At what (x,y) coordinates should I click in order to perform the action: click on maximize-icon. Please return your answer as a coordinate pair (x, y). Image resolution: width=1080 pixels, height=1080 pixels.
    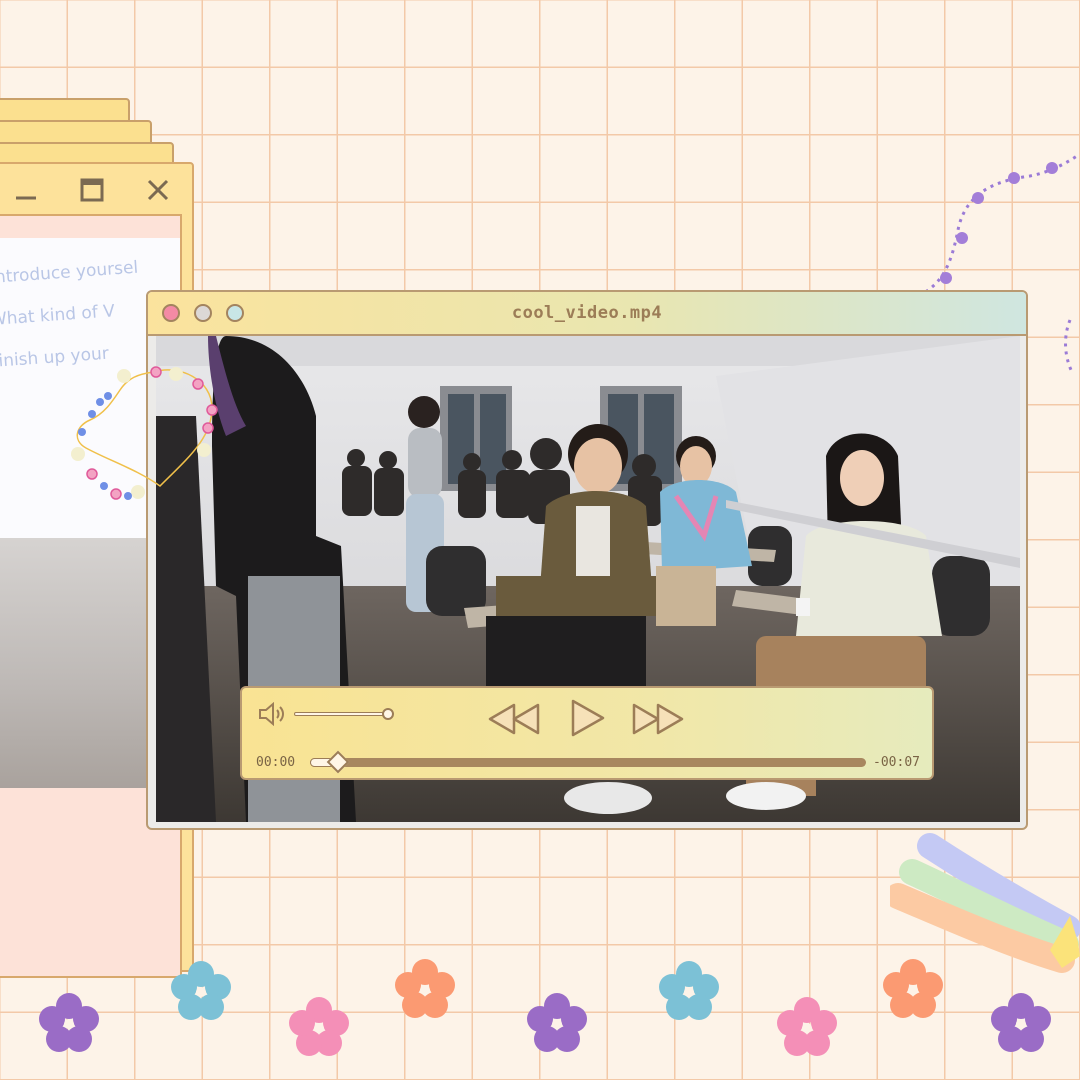
    Looking at the image, I should click on (92, 190).